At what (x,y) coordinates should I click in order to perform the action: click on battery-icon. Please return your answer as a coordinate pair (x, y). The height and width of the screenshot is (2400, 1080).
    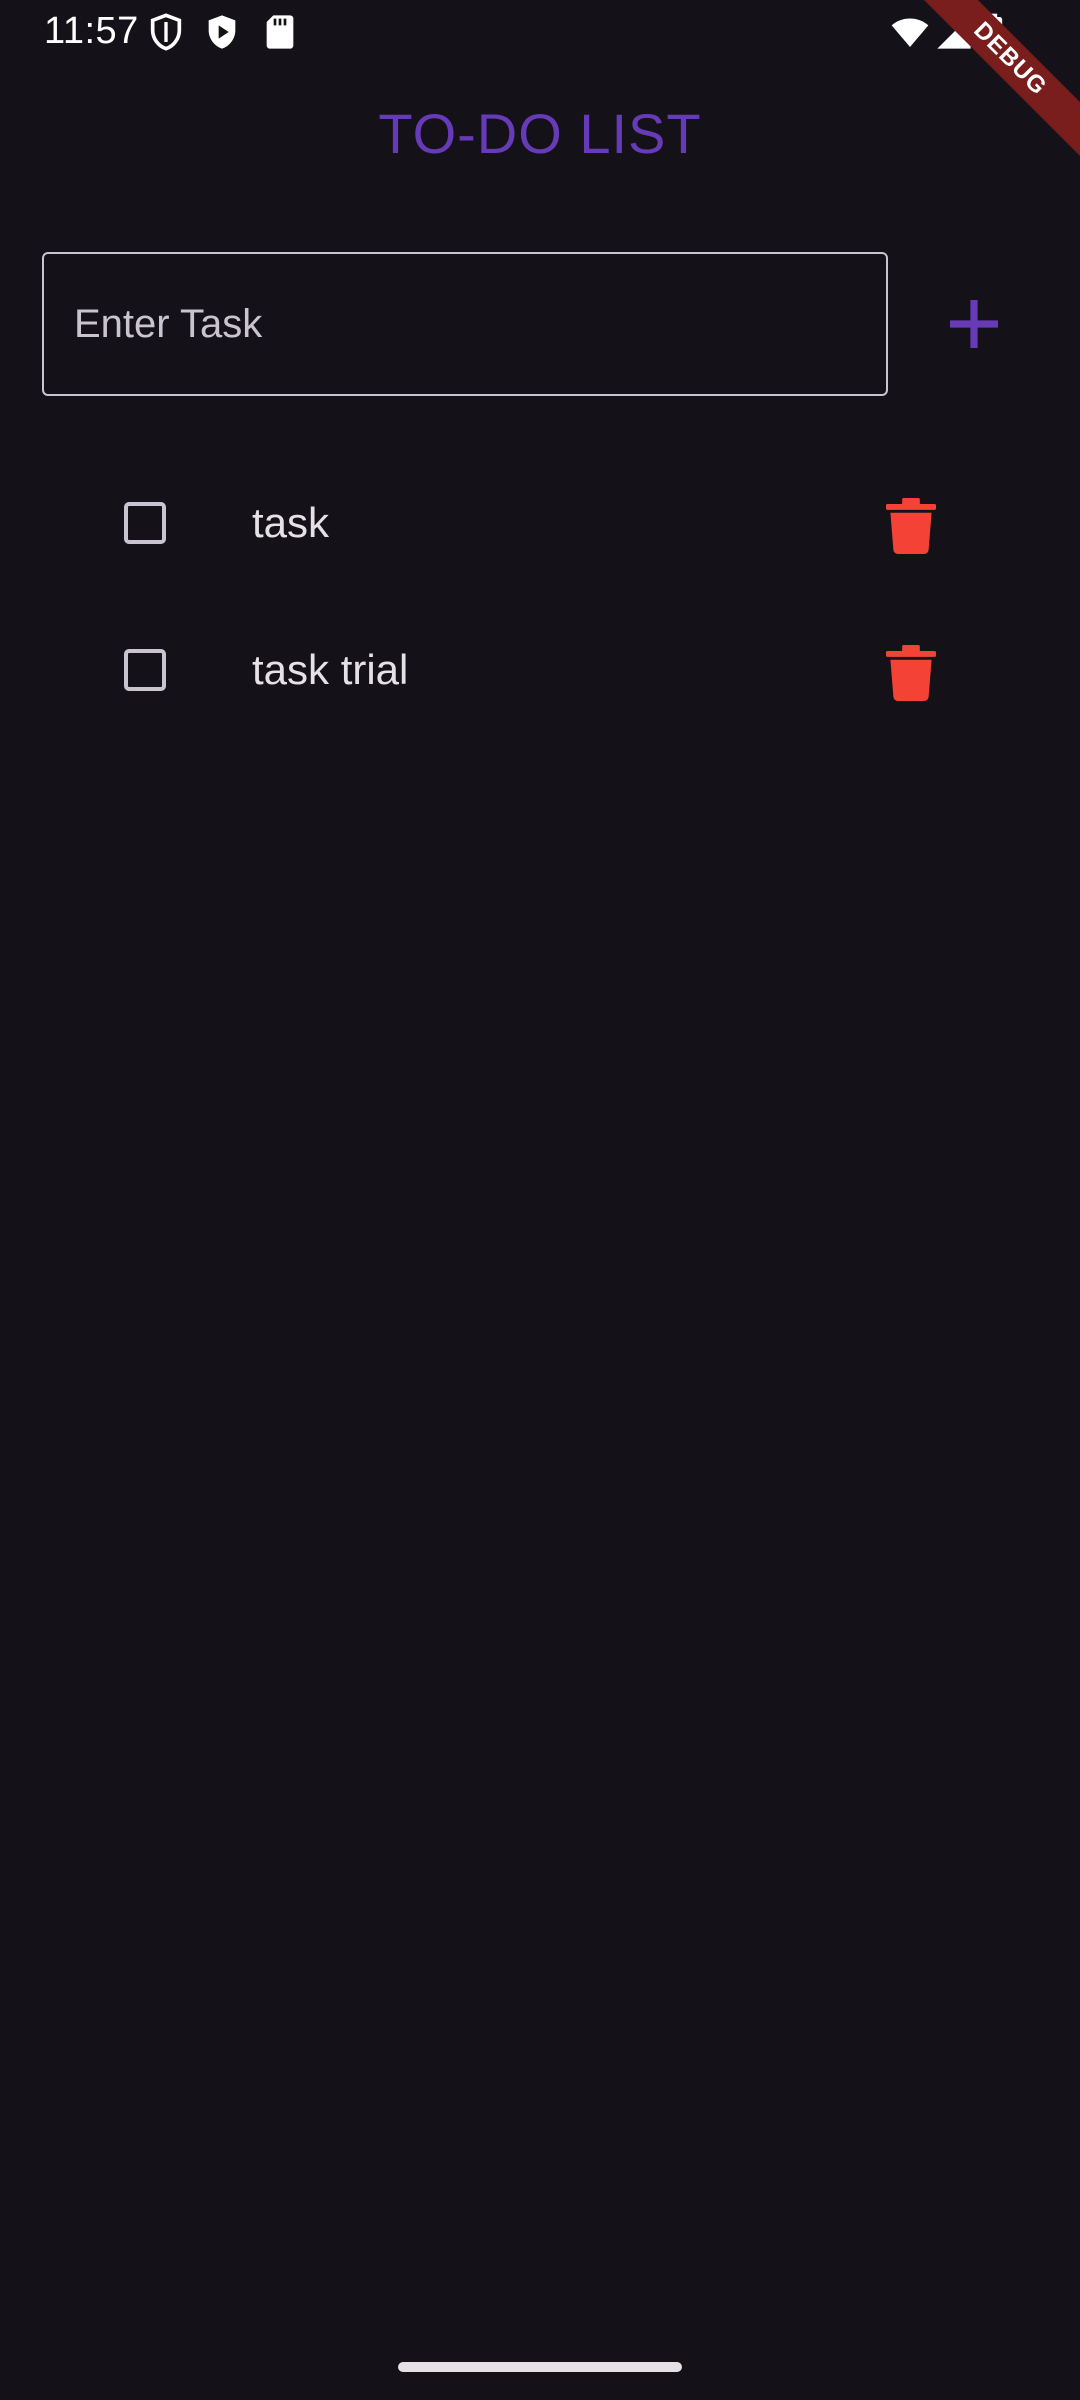
    Looking at the image, I should click on (993, 32).